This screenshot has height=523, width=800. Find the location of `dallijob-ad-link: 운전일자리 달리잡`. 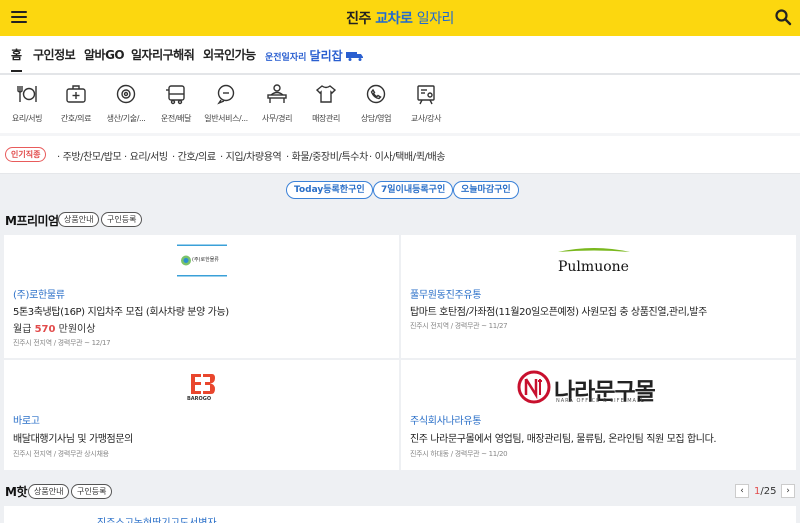

dallijob-ad-link: 운전일자리 달리잡 is located at coordinates (314, 55).